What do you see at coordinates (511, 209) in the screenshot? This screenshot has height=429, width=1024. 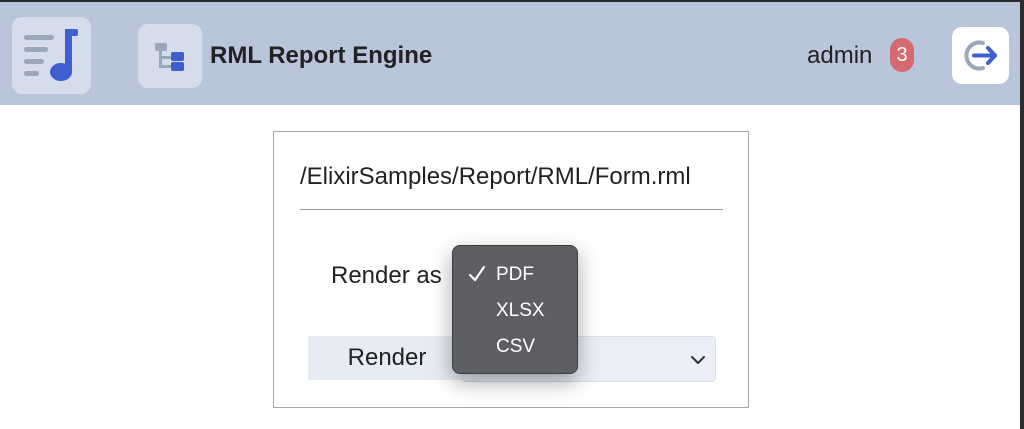 I see `divider` at bounding box center [511, 209].